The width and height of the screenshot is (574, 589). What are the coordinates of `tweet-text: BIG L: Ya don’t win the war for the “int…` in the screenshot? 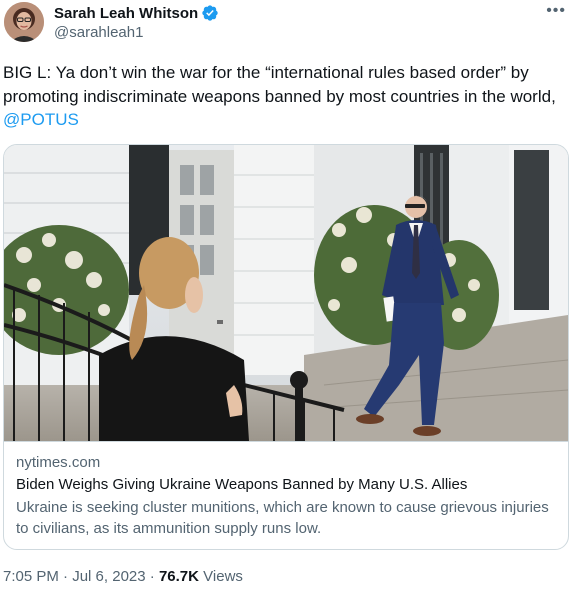 It's located at (283, 96).